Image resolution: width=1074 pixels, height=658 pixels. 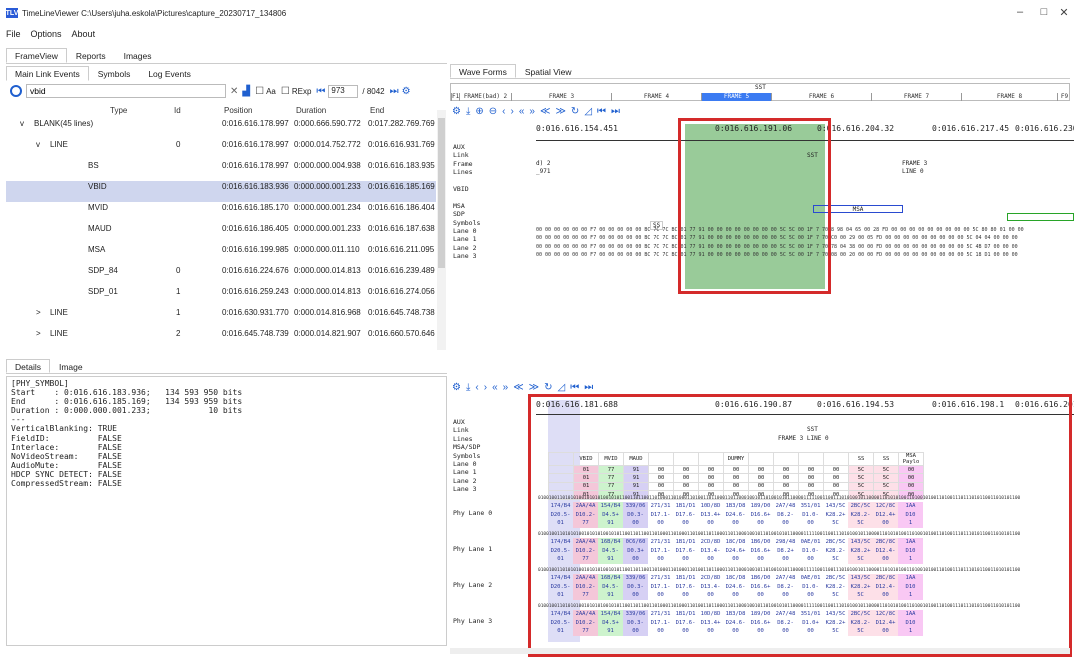 I want to click on menu-about: About, so click(x=84, y=34).